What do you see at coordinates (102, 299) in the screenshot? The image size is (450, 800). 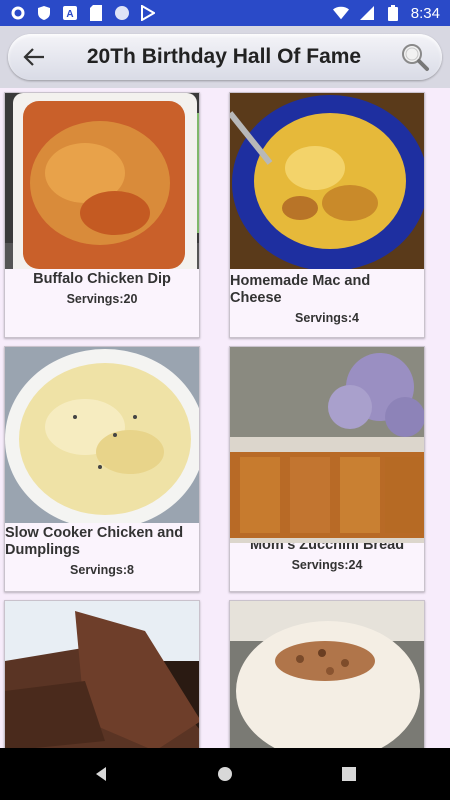 I see `recipe-servings: Servings:20` at bounding box center [102, 299].